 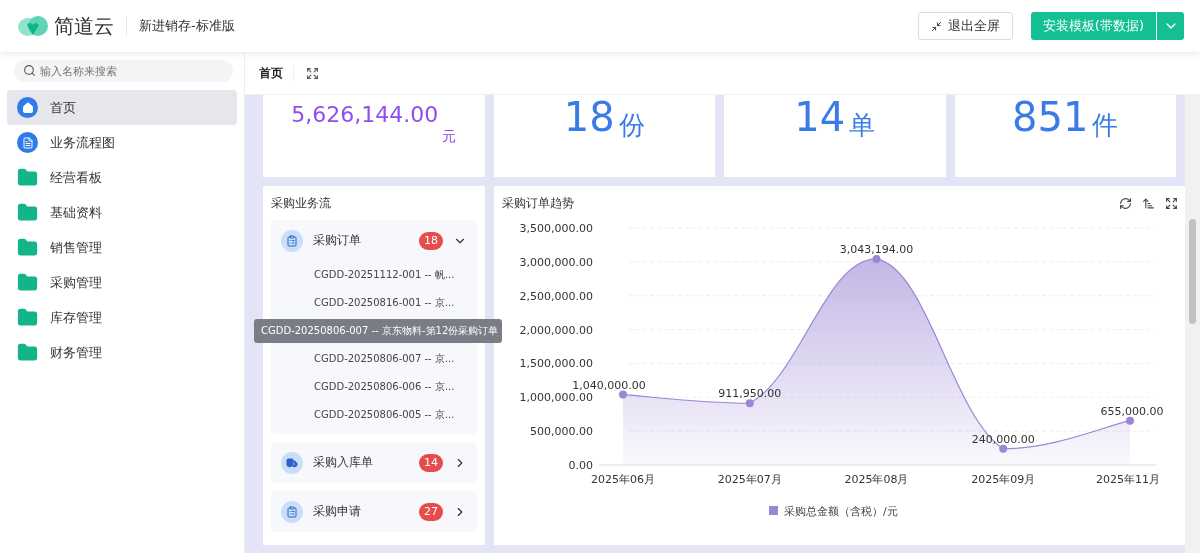 What do you see at coordinates (589, 117) in the screenshot?
I see `stat-value: 18` at bounding box center [589, 117].